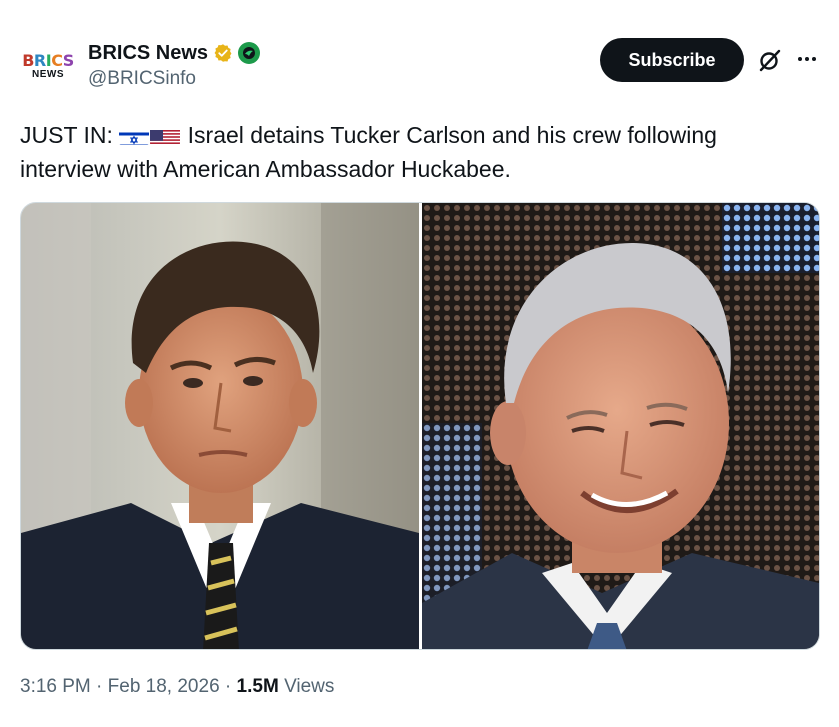 The height and width of the screenshot is (727, 839). Describe the element at coordinates (249, 53) in the screenshot. I see `affiliate-badge-icon` at that location.